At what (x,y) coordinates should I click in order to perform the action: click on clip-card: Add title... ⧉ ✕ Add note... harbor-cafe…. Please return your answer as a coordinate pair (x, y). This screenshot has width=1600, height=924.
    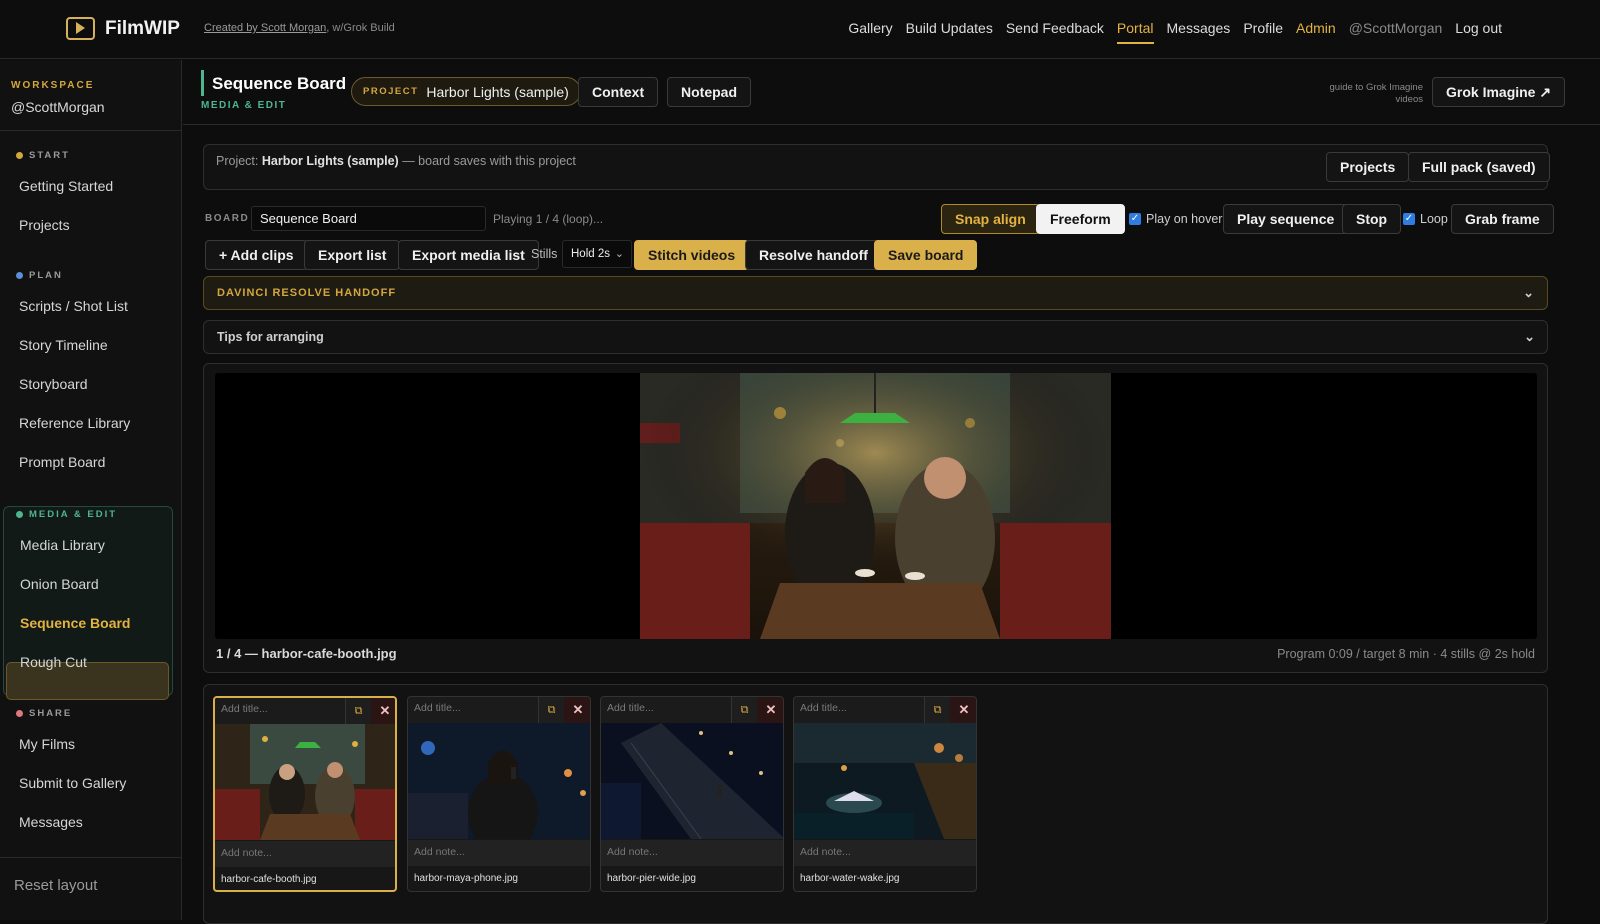
    Looking at the image, I should click on (305, 794).